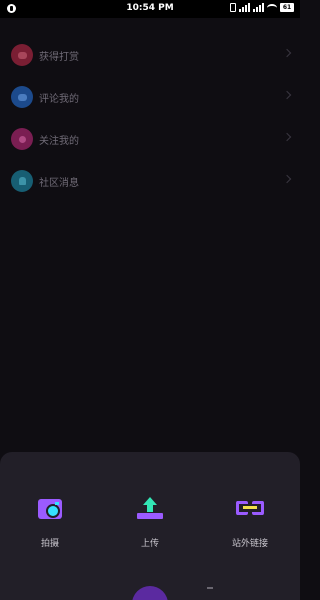 This screenshot has height=600, width=320. What do you see at coordinates (150, 55) in the screenshot?
I see `list-item-tips: 获得打赏` at bounding box center [150, 55].